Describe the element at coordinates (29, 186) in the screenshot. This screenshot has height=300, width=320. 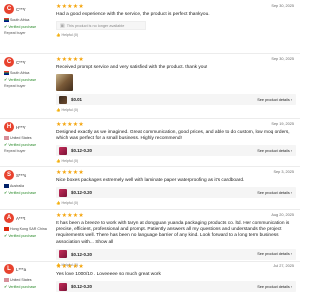
I see `reviewer-country: Australia` at that location.